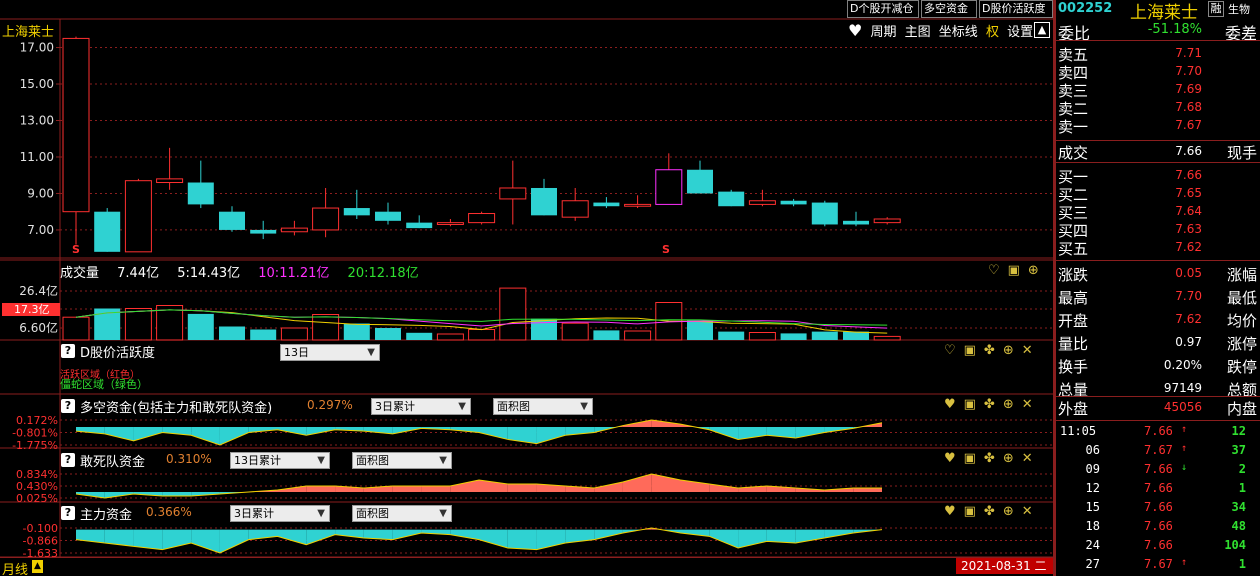 The height and width of the screenshot is (576, 1260). What do you see at coordinates (992, 32) in the screenshot?
I see `tb-right: 权` at bounding box center [992, 32].